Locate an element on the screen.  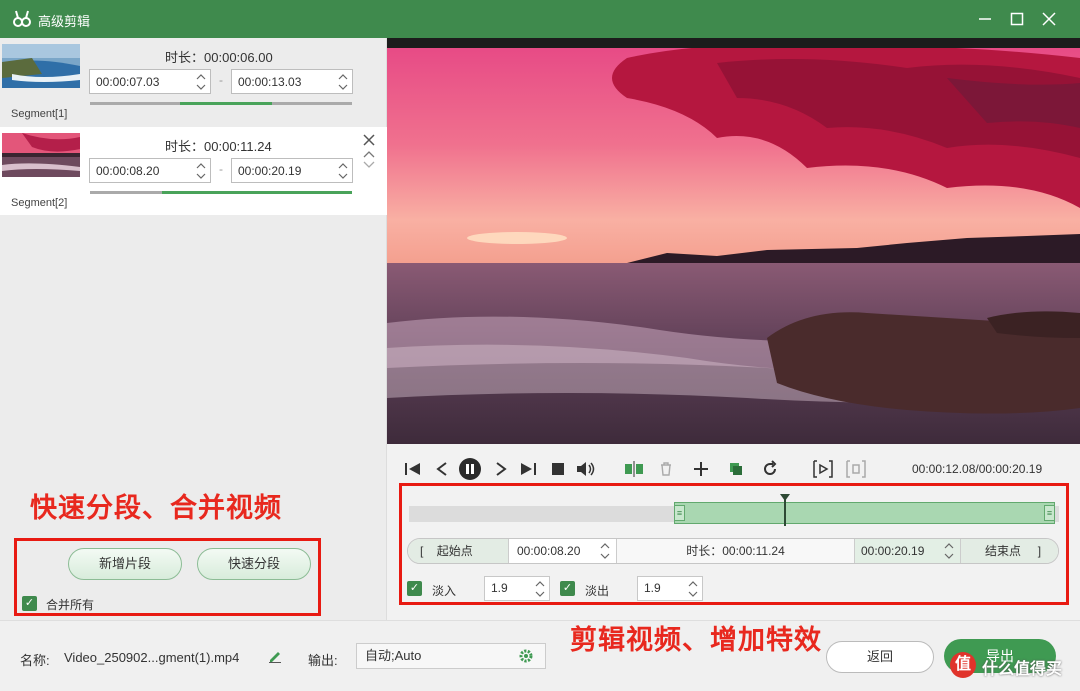
add-button is located at coordinates (701, 469).